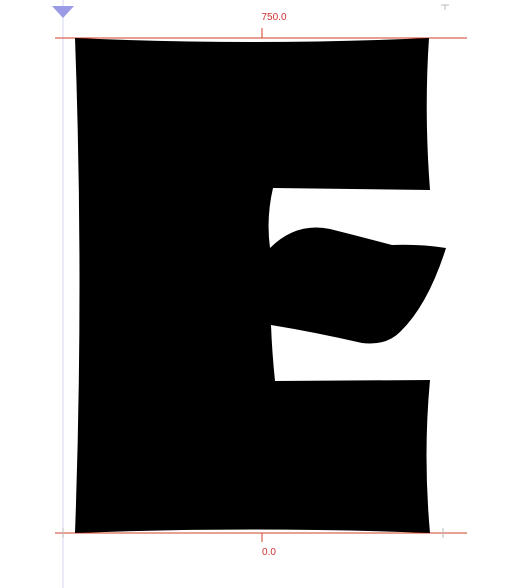 The width and height of the screenshot is (518, 588). I want to click on tick-mark-icon, so click(445, 7).